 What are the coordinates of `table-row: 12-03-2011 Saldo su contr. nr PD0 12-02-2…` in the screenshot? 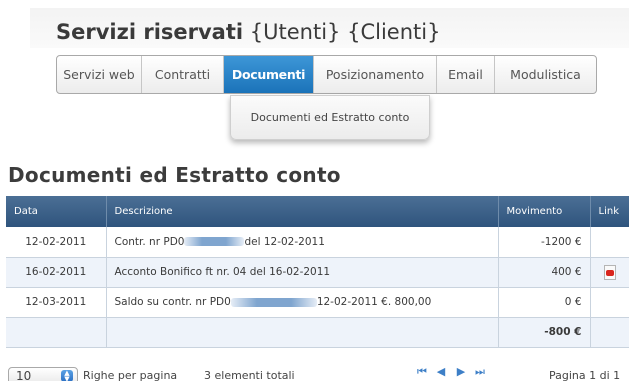 It's located at (317, 302).